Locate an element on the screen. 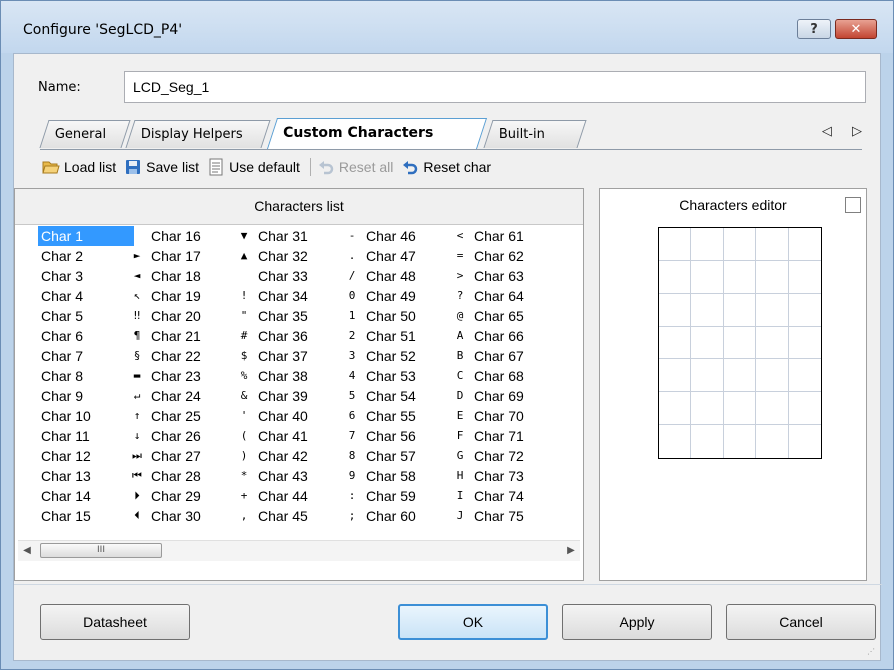 The image size is (894, 670). name-input: LCD_Seg_1 is located at coordinates (495, 87).